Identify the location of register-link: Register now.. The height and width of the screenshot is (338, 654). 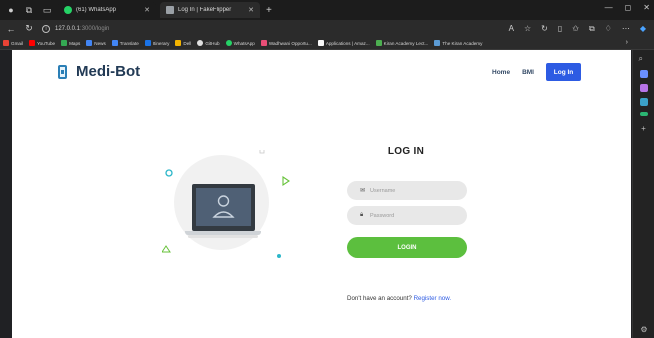
(433, 298).